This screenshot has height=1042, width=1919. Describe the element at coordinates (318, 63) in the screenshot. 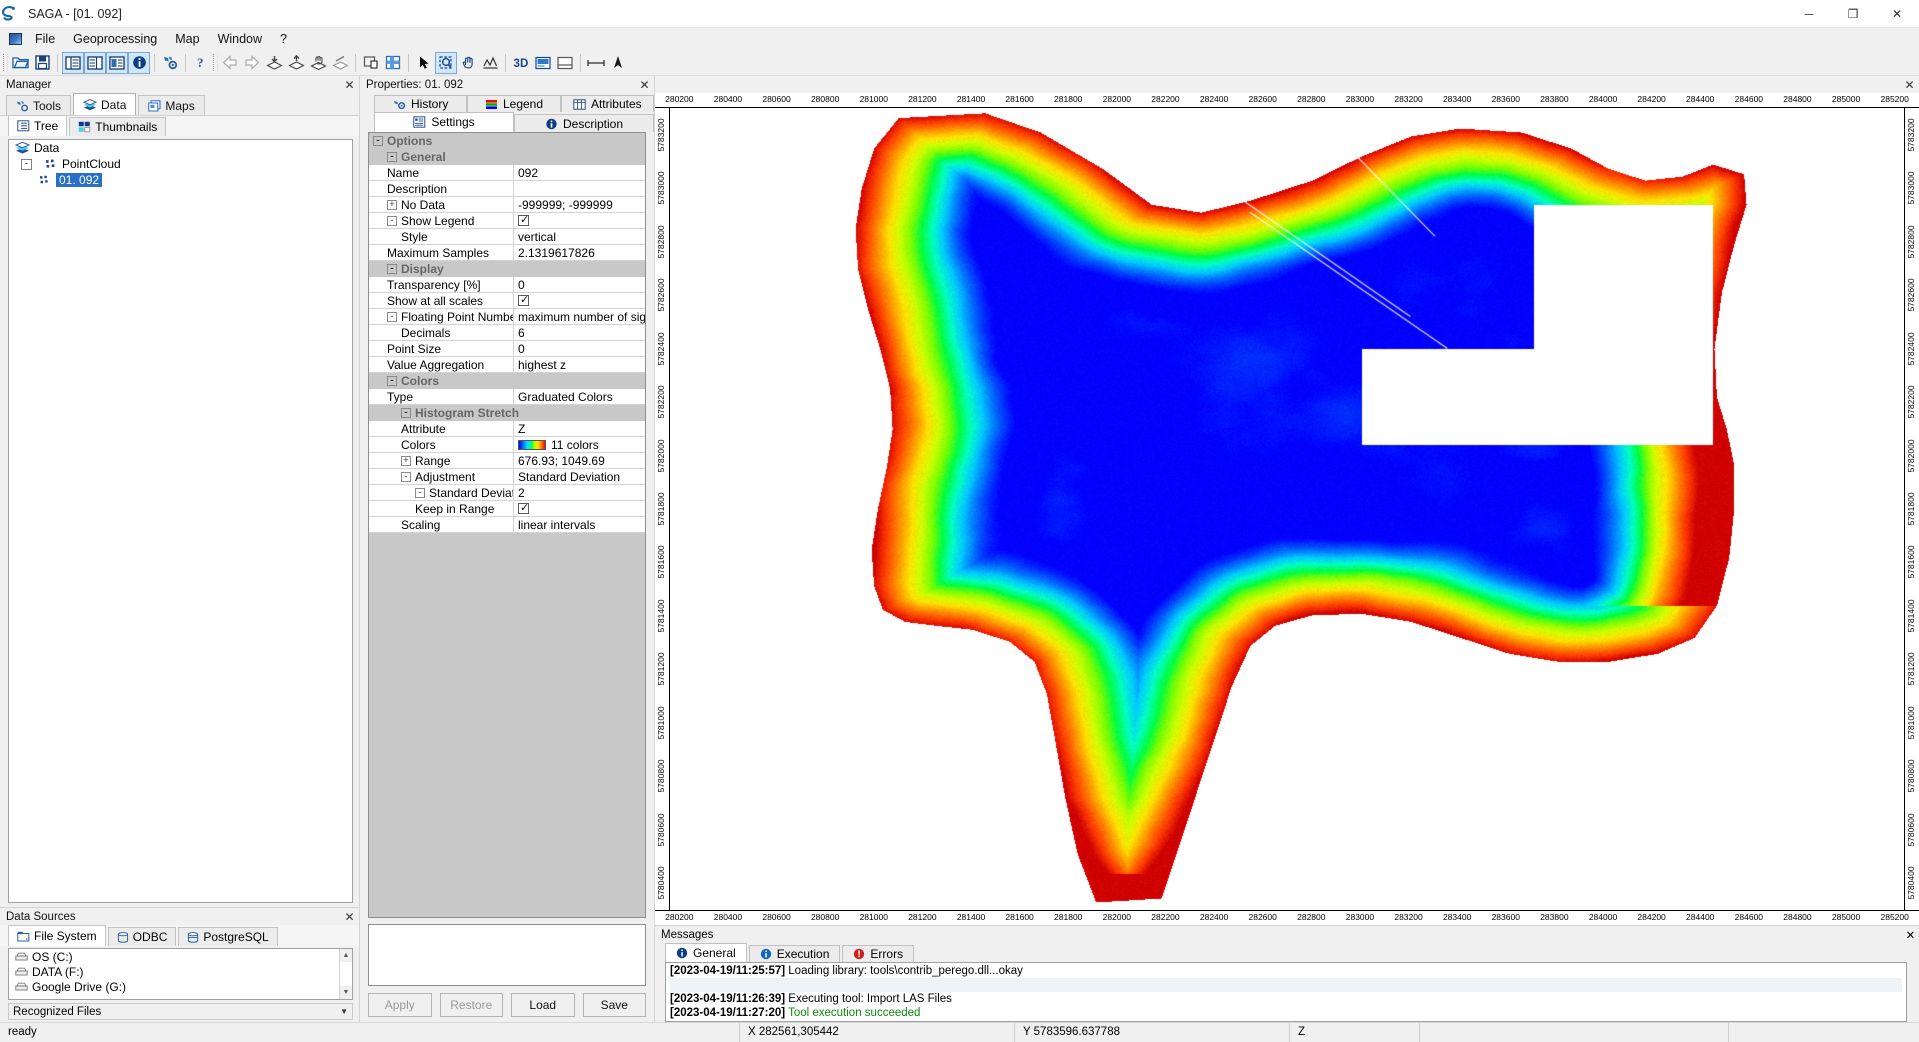

I see `pan-layer-icon` at that location.